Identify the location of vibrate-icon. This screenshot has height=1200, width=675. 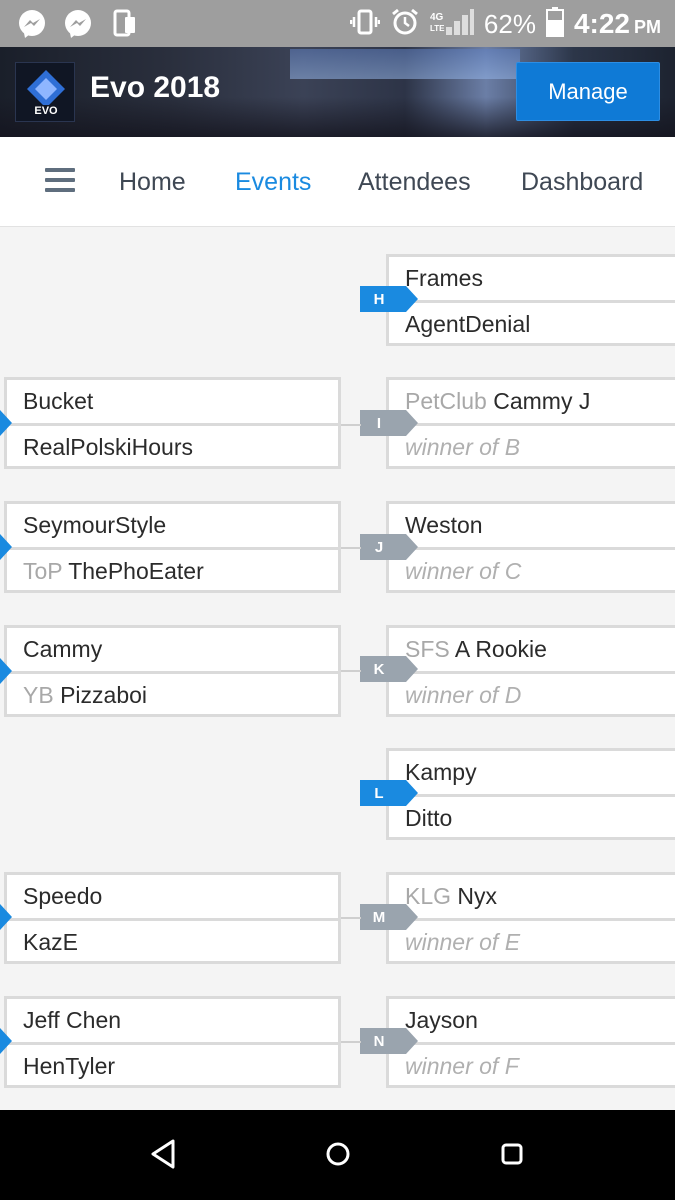
(365, 24).